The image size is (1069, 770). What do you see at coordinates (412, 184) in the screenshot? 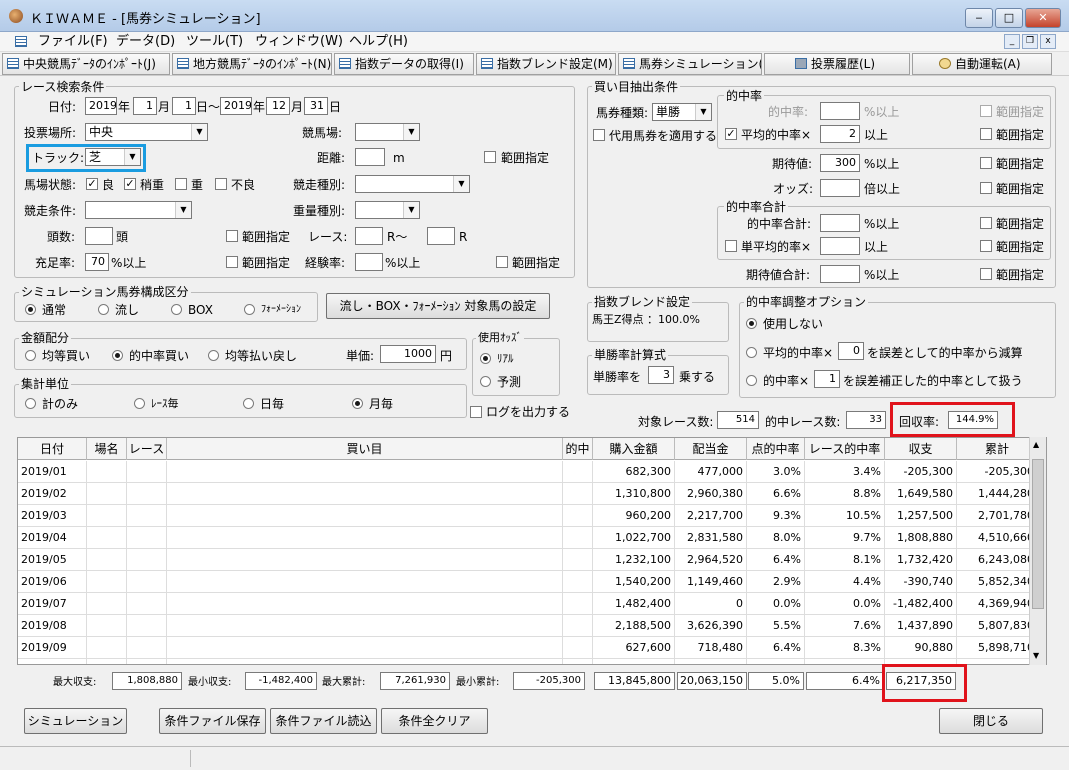
I see `race-kind-select: ▼` at bounding box center [412, 184].